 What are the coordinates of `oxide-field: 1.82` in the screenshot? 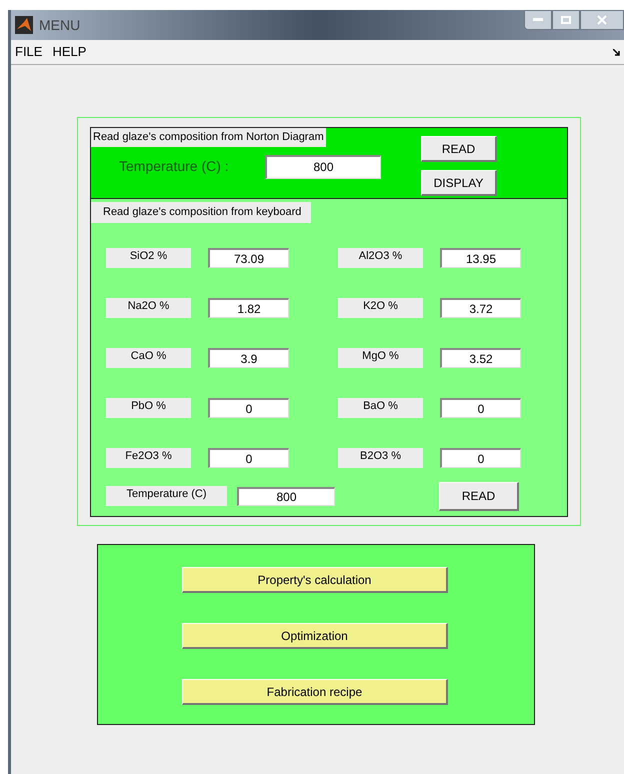 It's located at (248, 308).